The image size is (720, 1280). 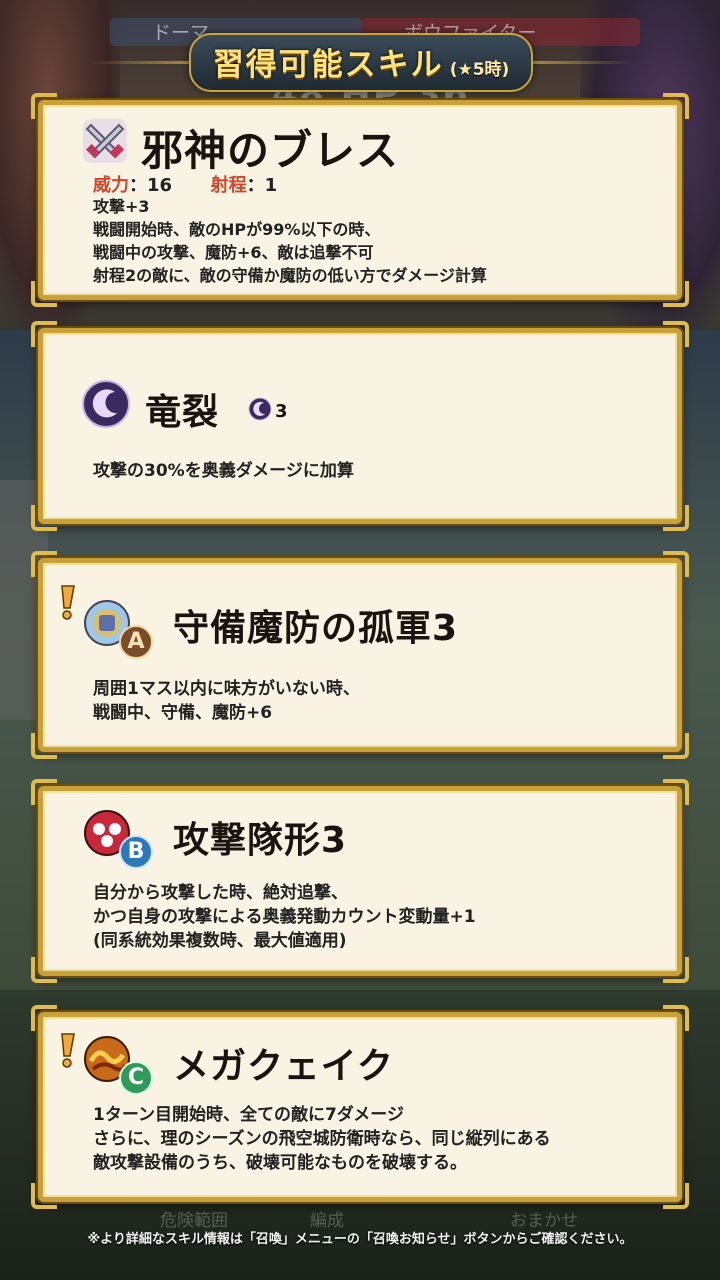 I want to click on desc-line: 攻撃の30%を奥義ダメージに加算, so click(x=223, y=471).